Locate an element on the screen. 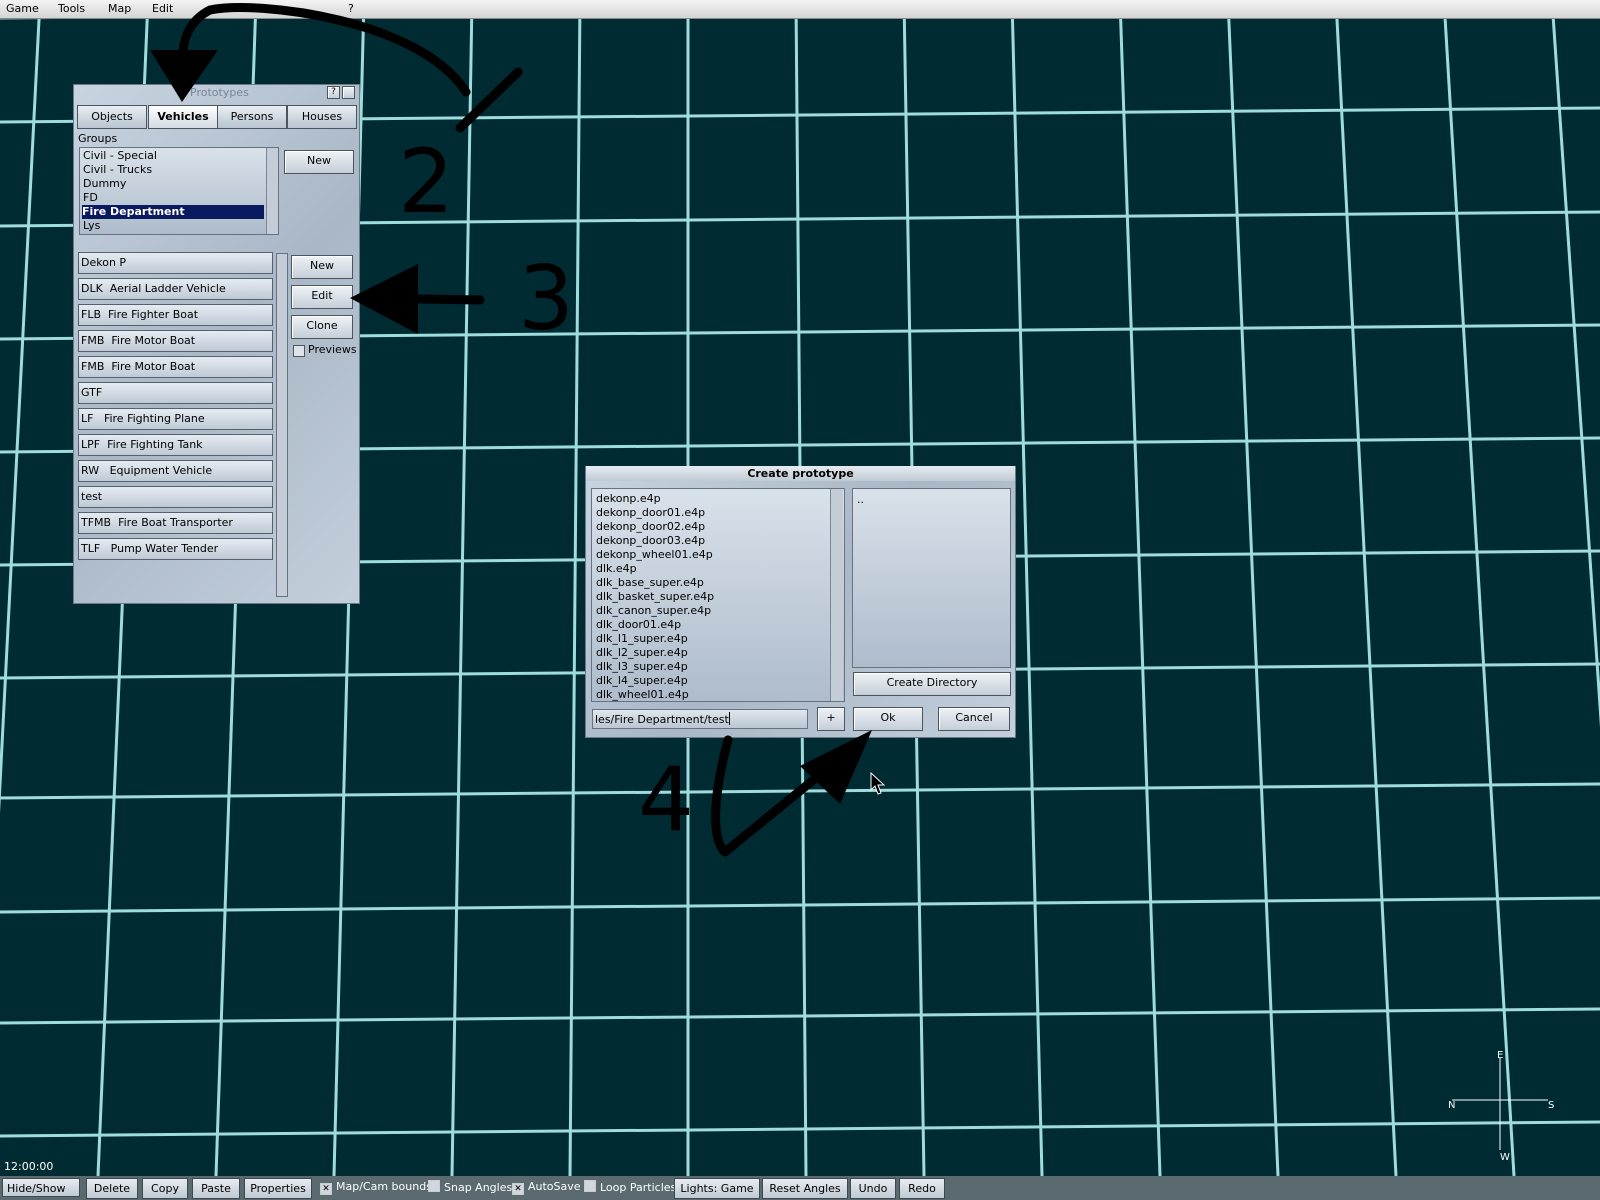  file-item: dlk_l3_super.e4p is located at coordinates (642, 667).